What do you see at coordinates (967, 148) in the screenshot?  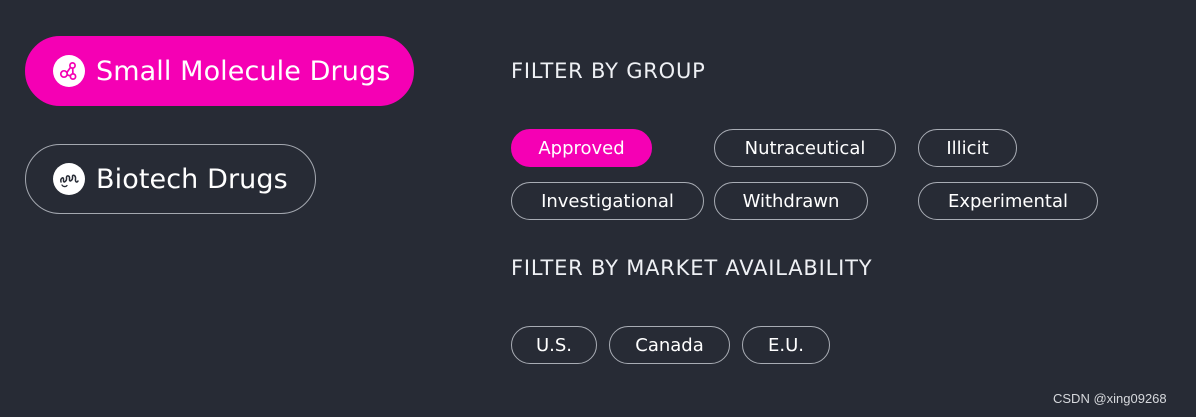 I see `filter-illicit-button: Illicit` at bounding box center [967, 148].